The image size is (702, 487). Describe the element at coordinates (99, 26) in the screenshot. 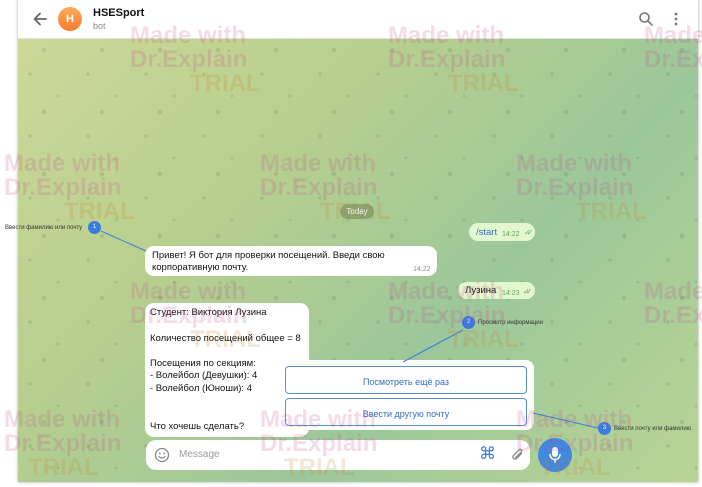

I see `chat-subtitle: bot` at that location.